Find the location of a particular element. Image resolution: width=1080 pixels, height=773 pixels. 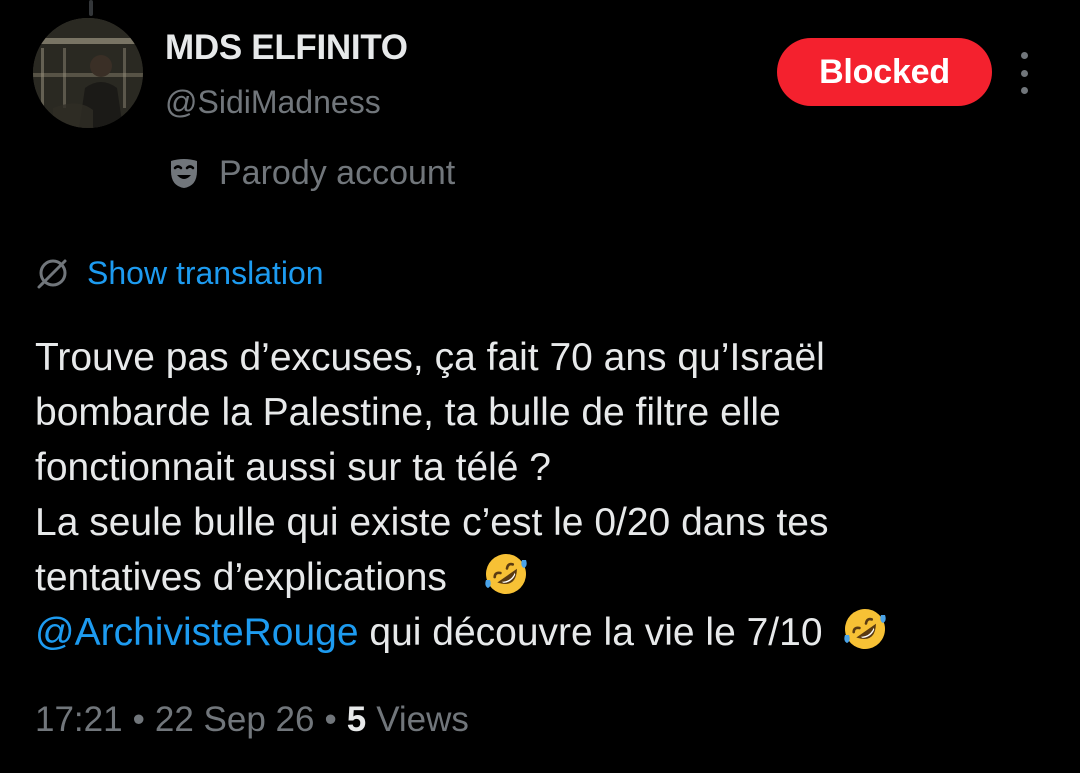

avatar is located at coordinates (88, 73).